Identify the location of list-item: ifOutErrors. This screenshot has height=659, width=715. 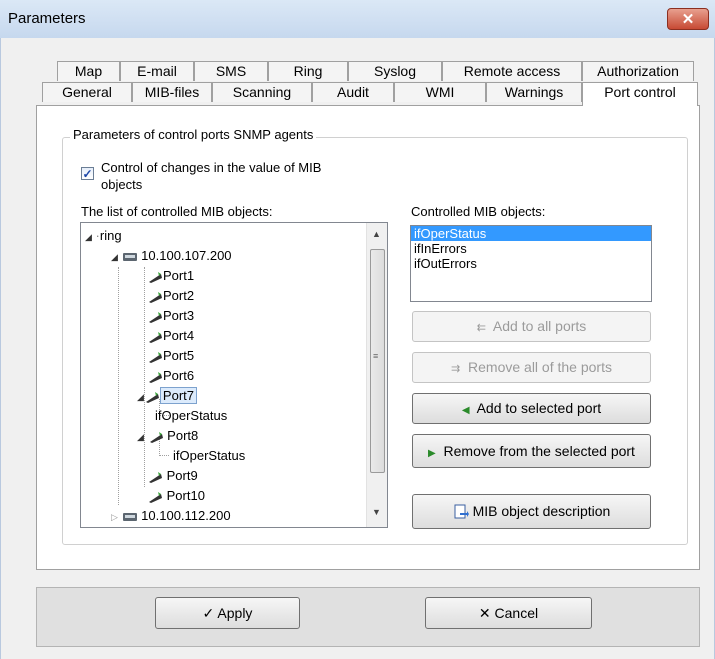
(531, 263).